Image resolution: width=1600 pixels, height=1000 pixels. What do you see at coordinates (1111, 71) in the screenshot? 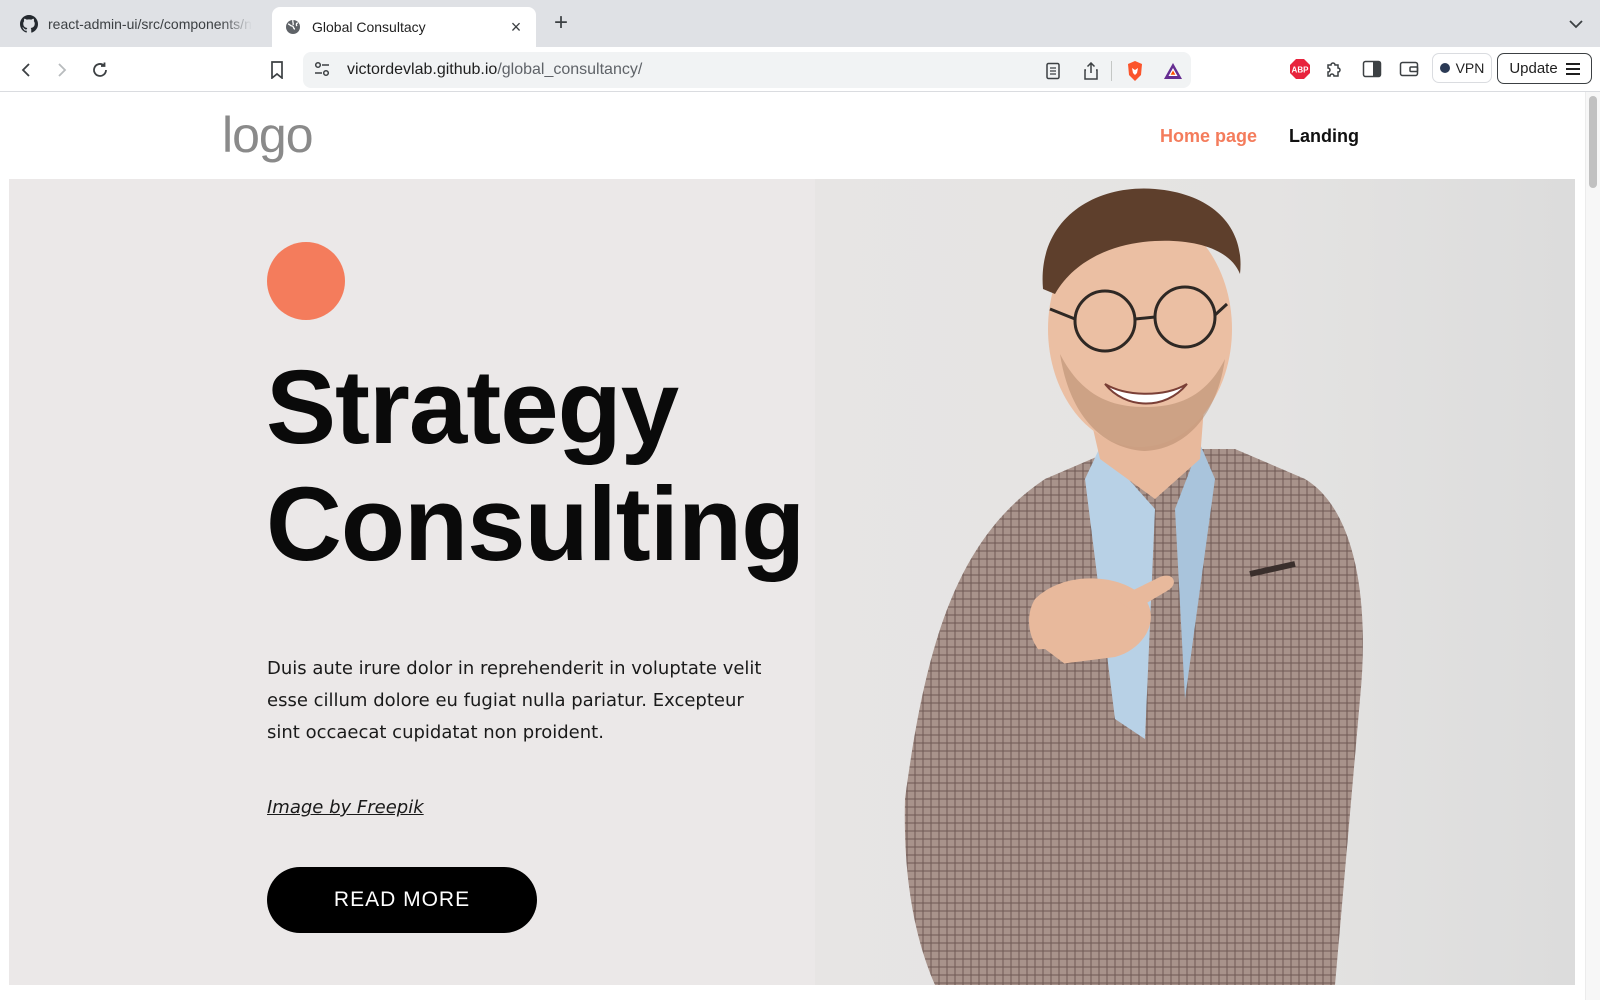
I see `divider` at bounding box center [1111, 71].